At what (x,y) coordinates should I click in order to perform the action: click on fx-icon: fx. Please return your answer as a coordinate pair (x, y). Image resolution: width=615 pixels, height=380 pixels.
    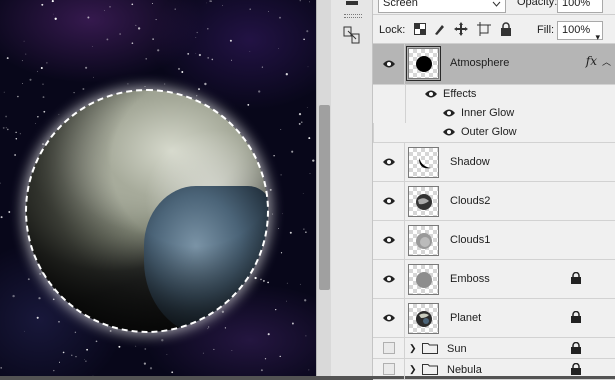
    Looking at the image, I should click on (591, 61).